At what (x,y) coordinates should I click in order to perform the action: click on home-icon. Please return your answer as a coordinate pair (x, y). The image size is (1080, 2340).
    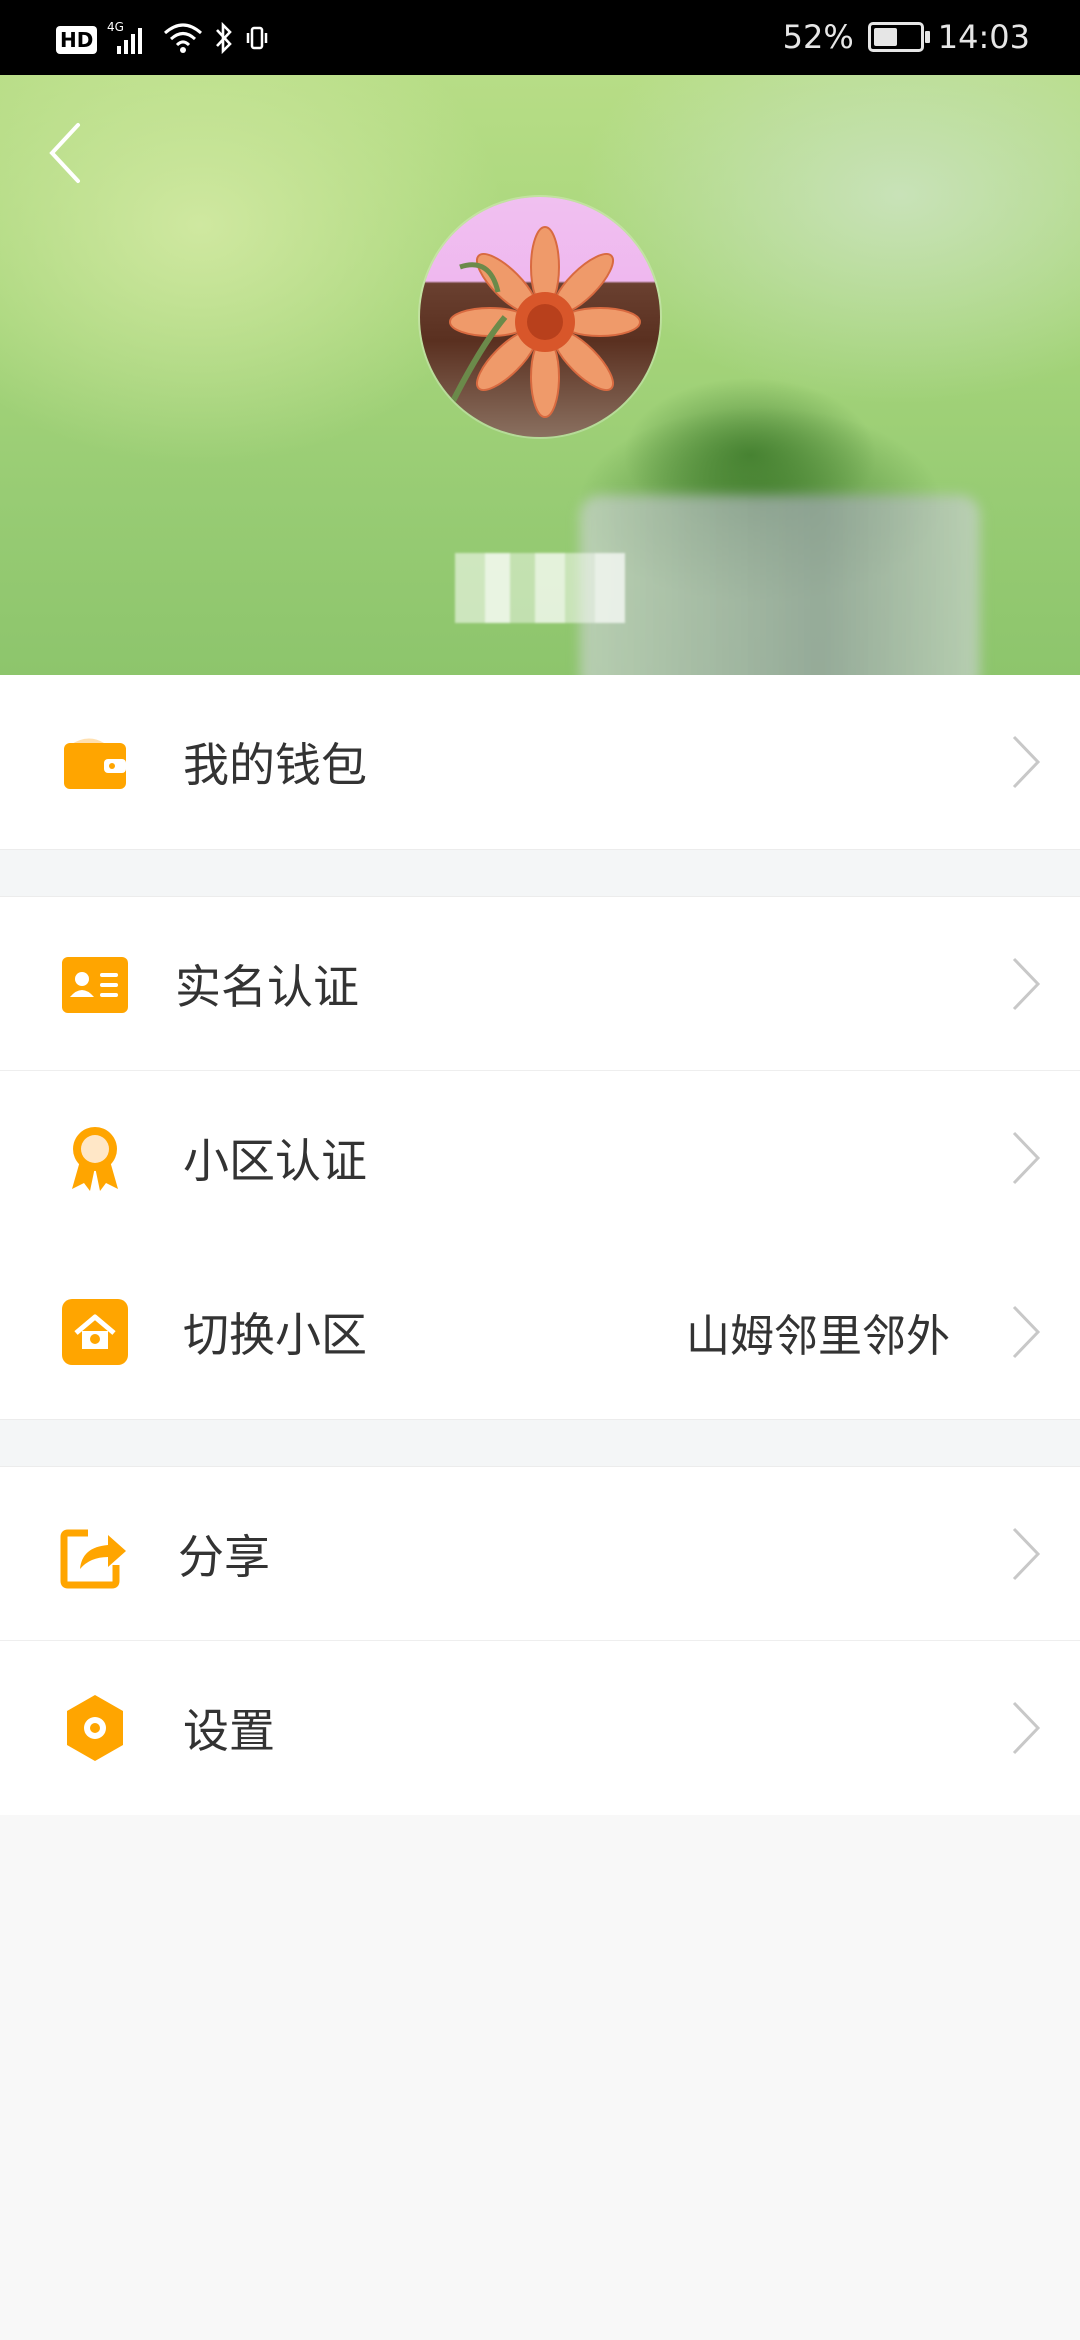
    Looking at the image, I should click on (95, 1332).